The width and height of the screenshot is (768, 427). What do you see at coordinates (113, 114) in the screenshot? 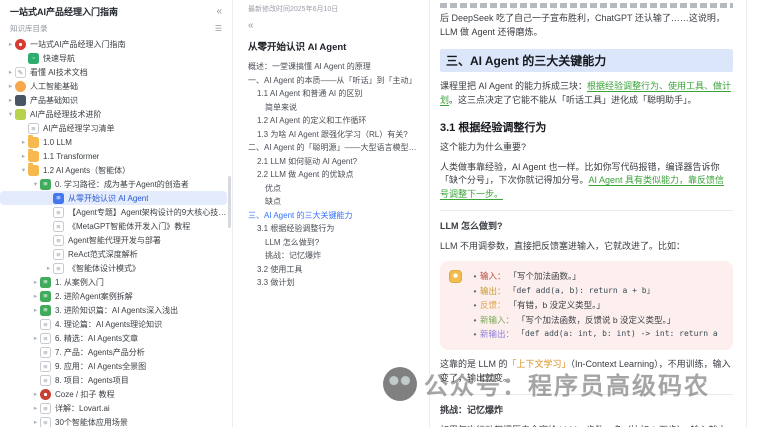
I see `sidebar-item: ▾ AI产品经理技术进阶` at bounding box center [113, 114].